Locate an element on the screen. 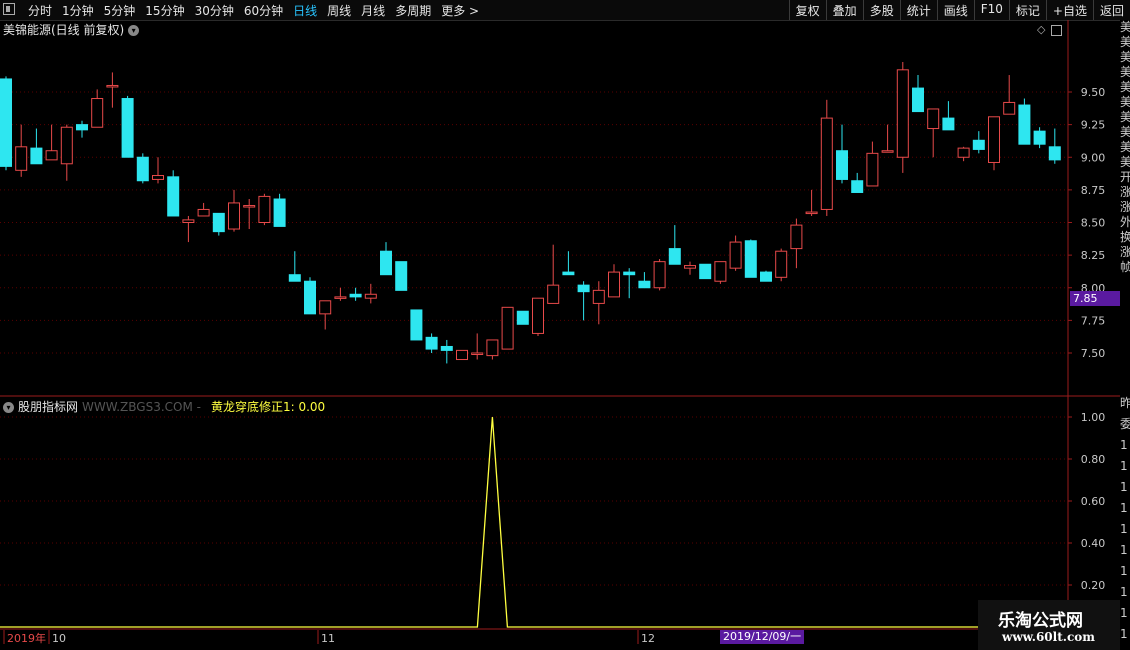 Image resolution: width=1130 pixels, height=650 pixels. x-tick-label: 10 is located at coordinates (59, 638).